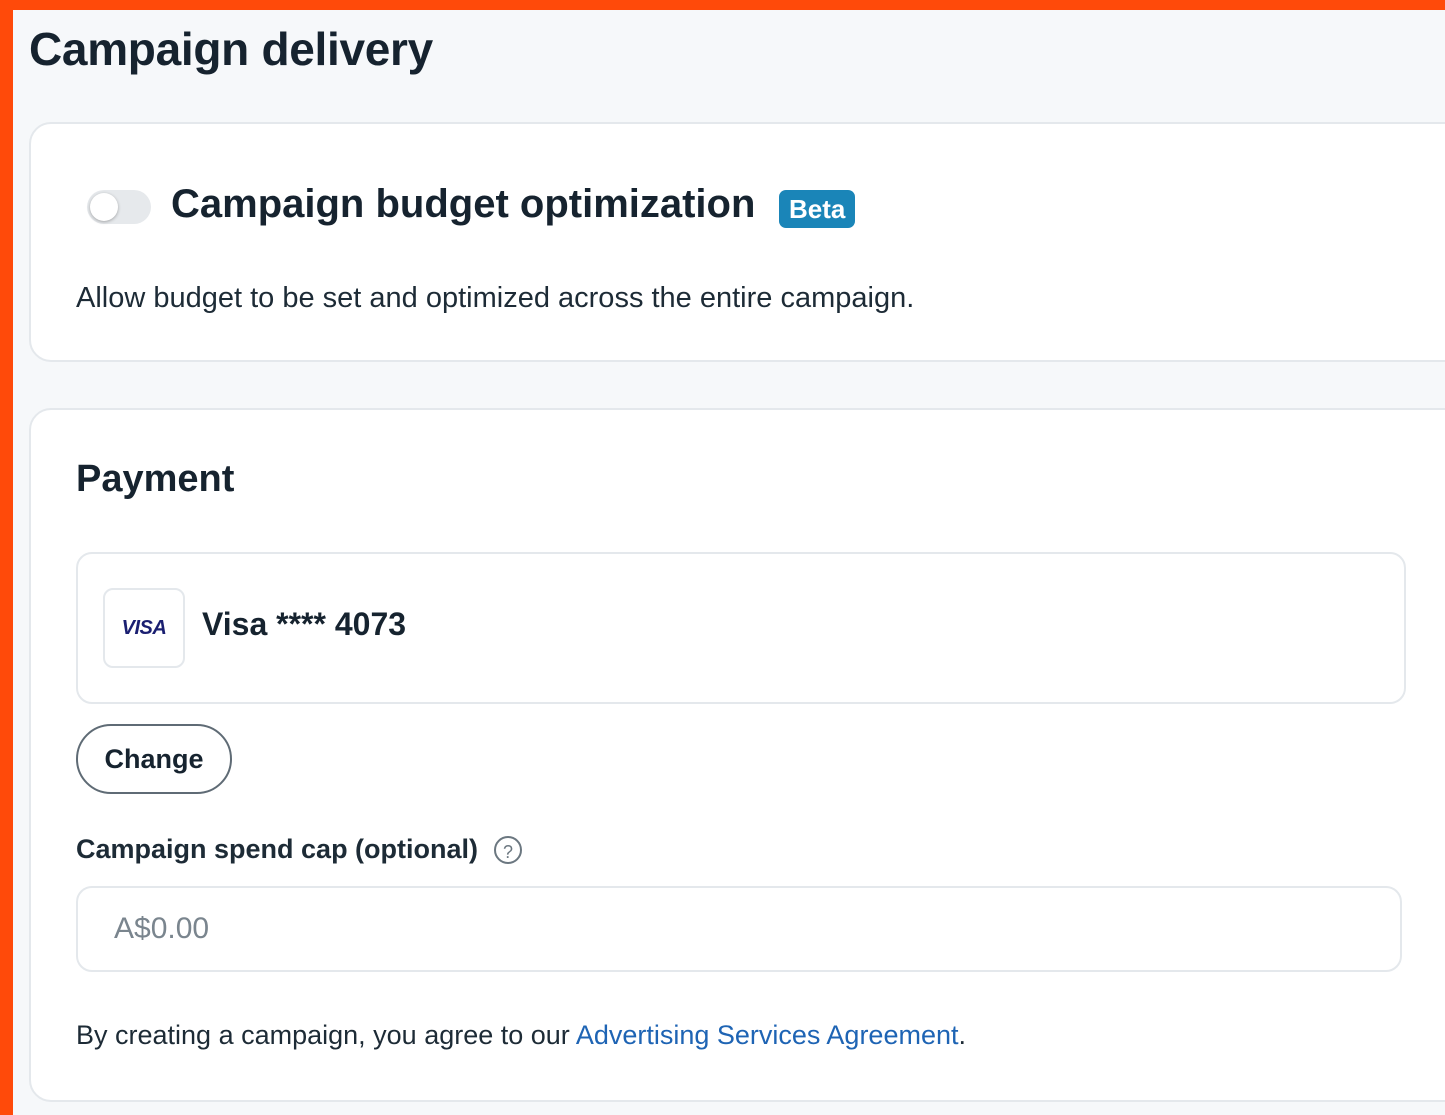 The height and width of the screenshot is (1115, 1445). I want to click on page-title: Campaign delivery, so click(231, 49).